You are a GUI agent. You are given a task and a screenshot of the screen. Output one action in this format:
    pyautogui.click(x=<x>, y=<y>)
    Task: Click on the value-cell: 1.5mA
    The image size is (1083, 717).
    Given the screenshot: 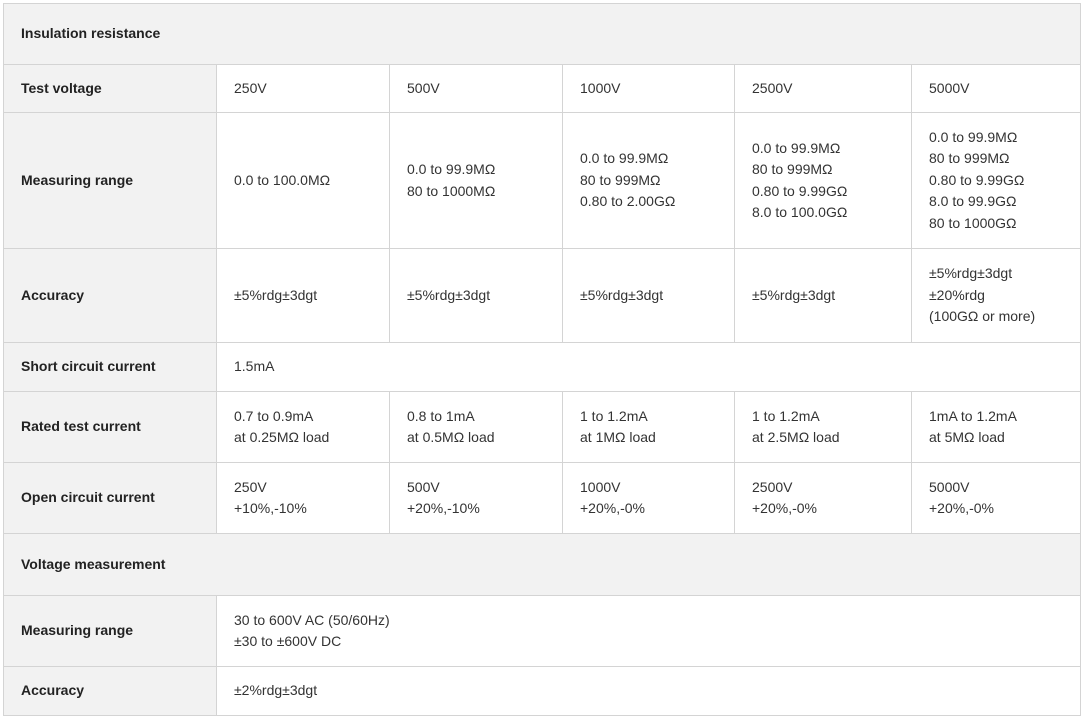 What is the action you would take?
    pyautogui.click(x=648, y=367)
    